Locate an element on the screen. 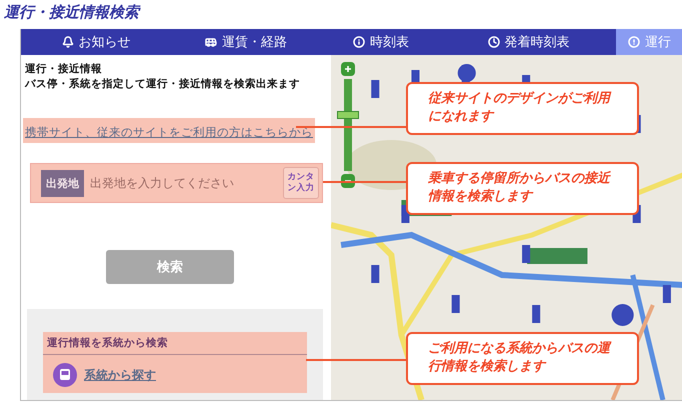  callout: 乗車する停留所からバスの接近情報を検索します is located at coordinates (522, 188).